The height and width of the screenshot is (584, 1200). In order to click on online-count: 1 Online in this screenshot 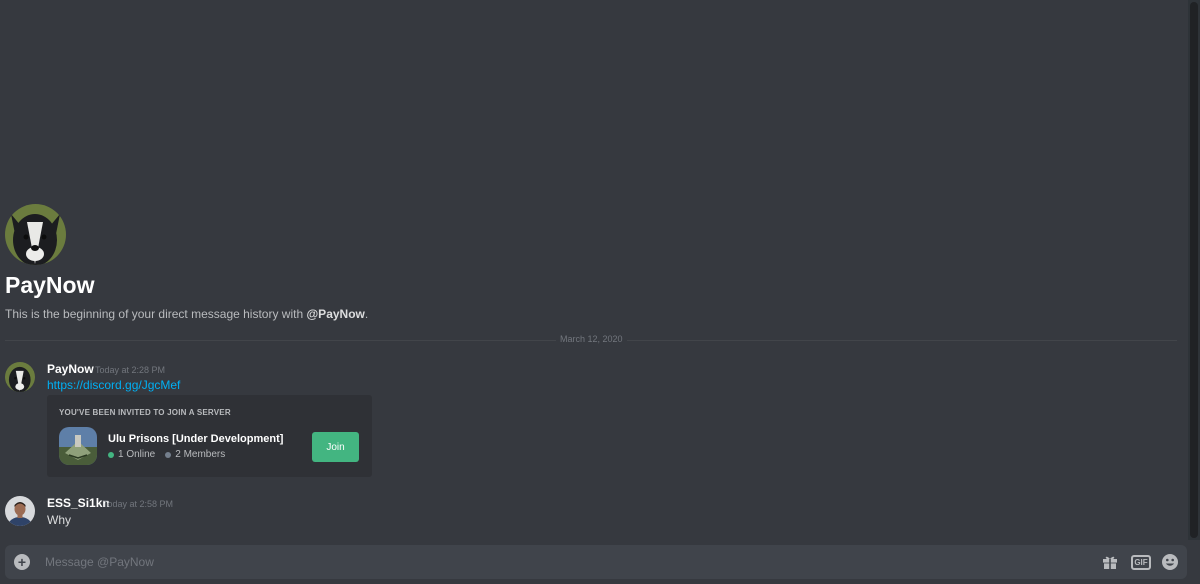, I will do `click(137, 454)`.